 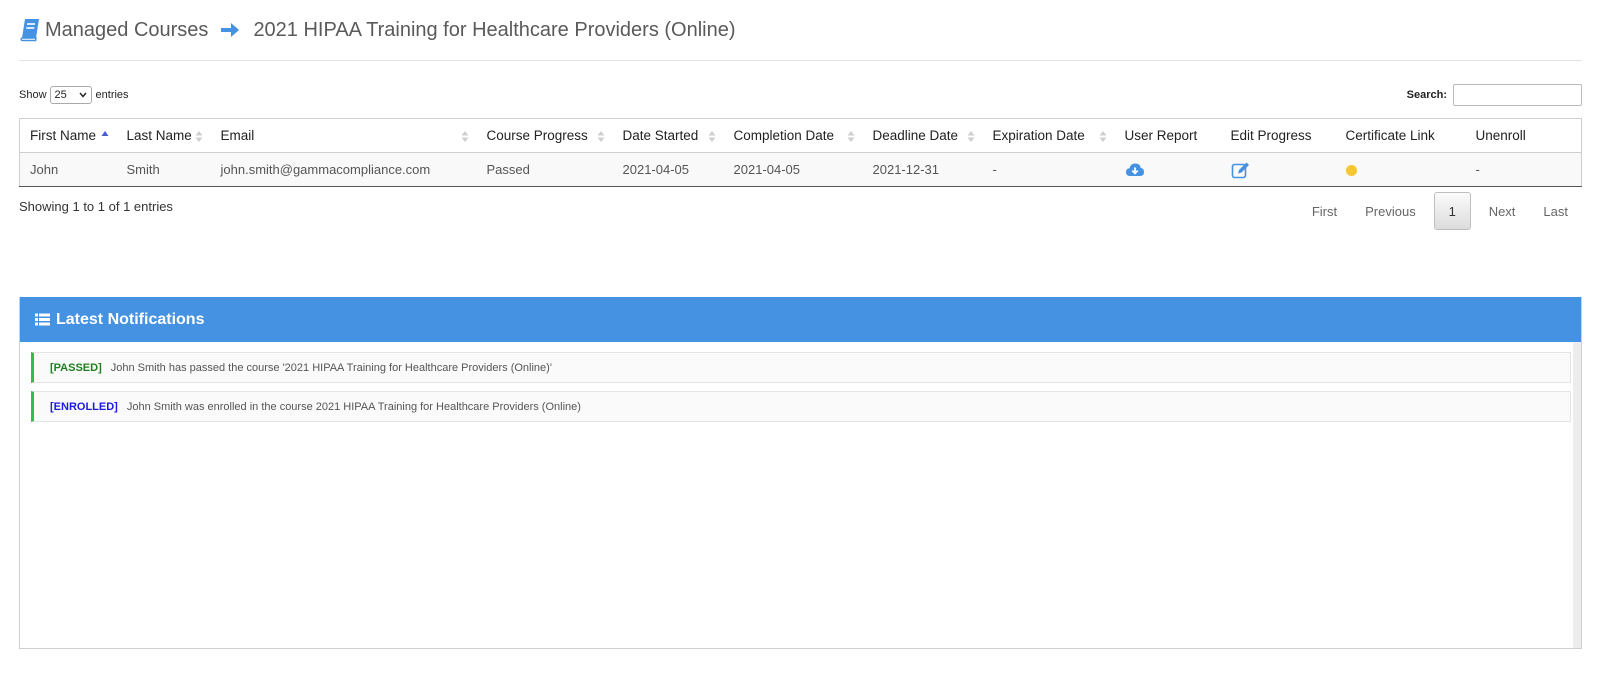 I want to click on entries-label: entries, so click(x=112, y=95).